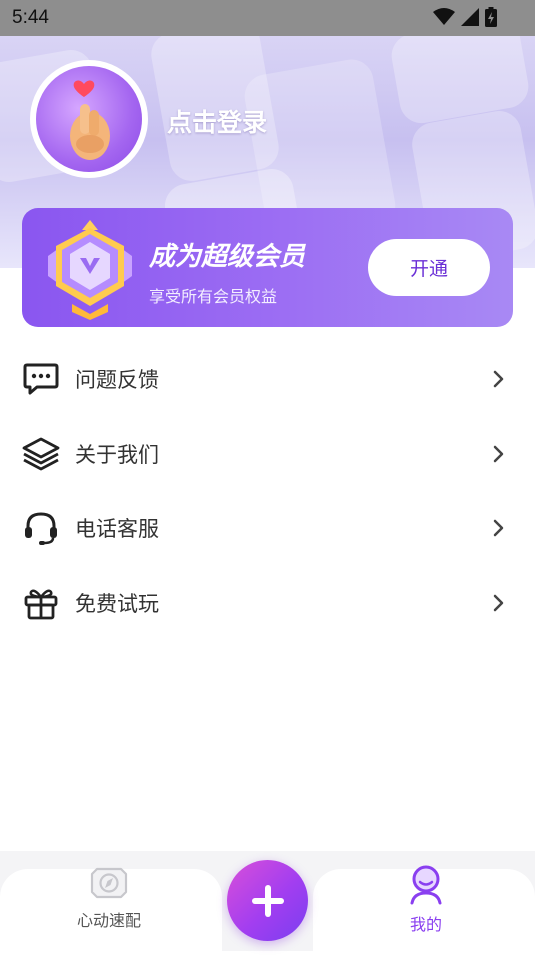  Describe the element at coordinates (30, 17) in the screenshot. I see `status-time: 5:44` at that location.